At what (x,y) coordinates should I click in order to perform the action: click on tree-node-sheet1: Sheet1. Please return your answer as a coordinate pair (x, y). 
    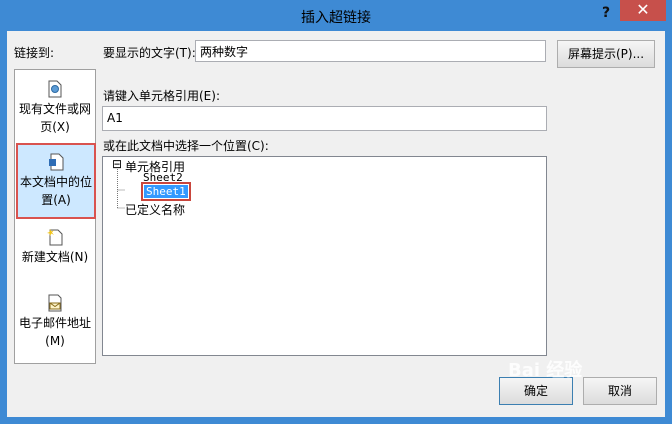
    Looking at the image, I should click on (166, 191).